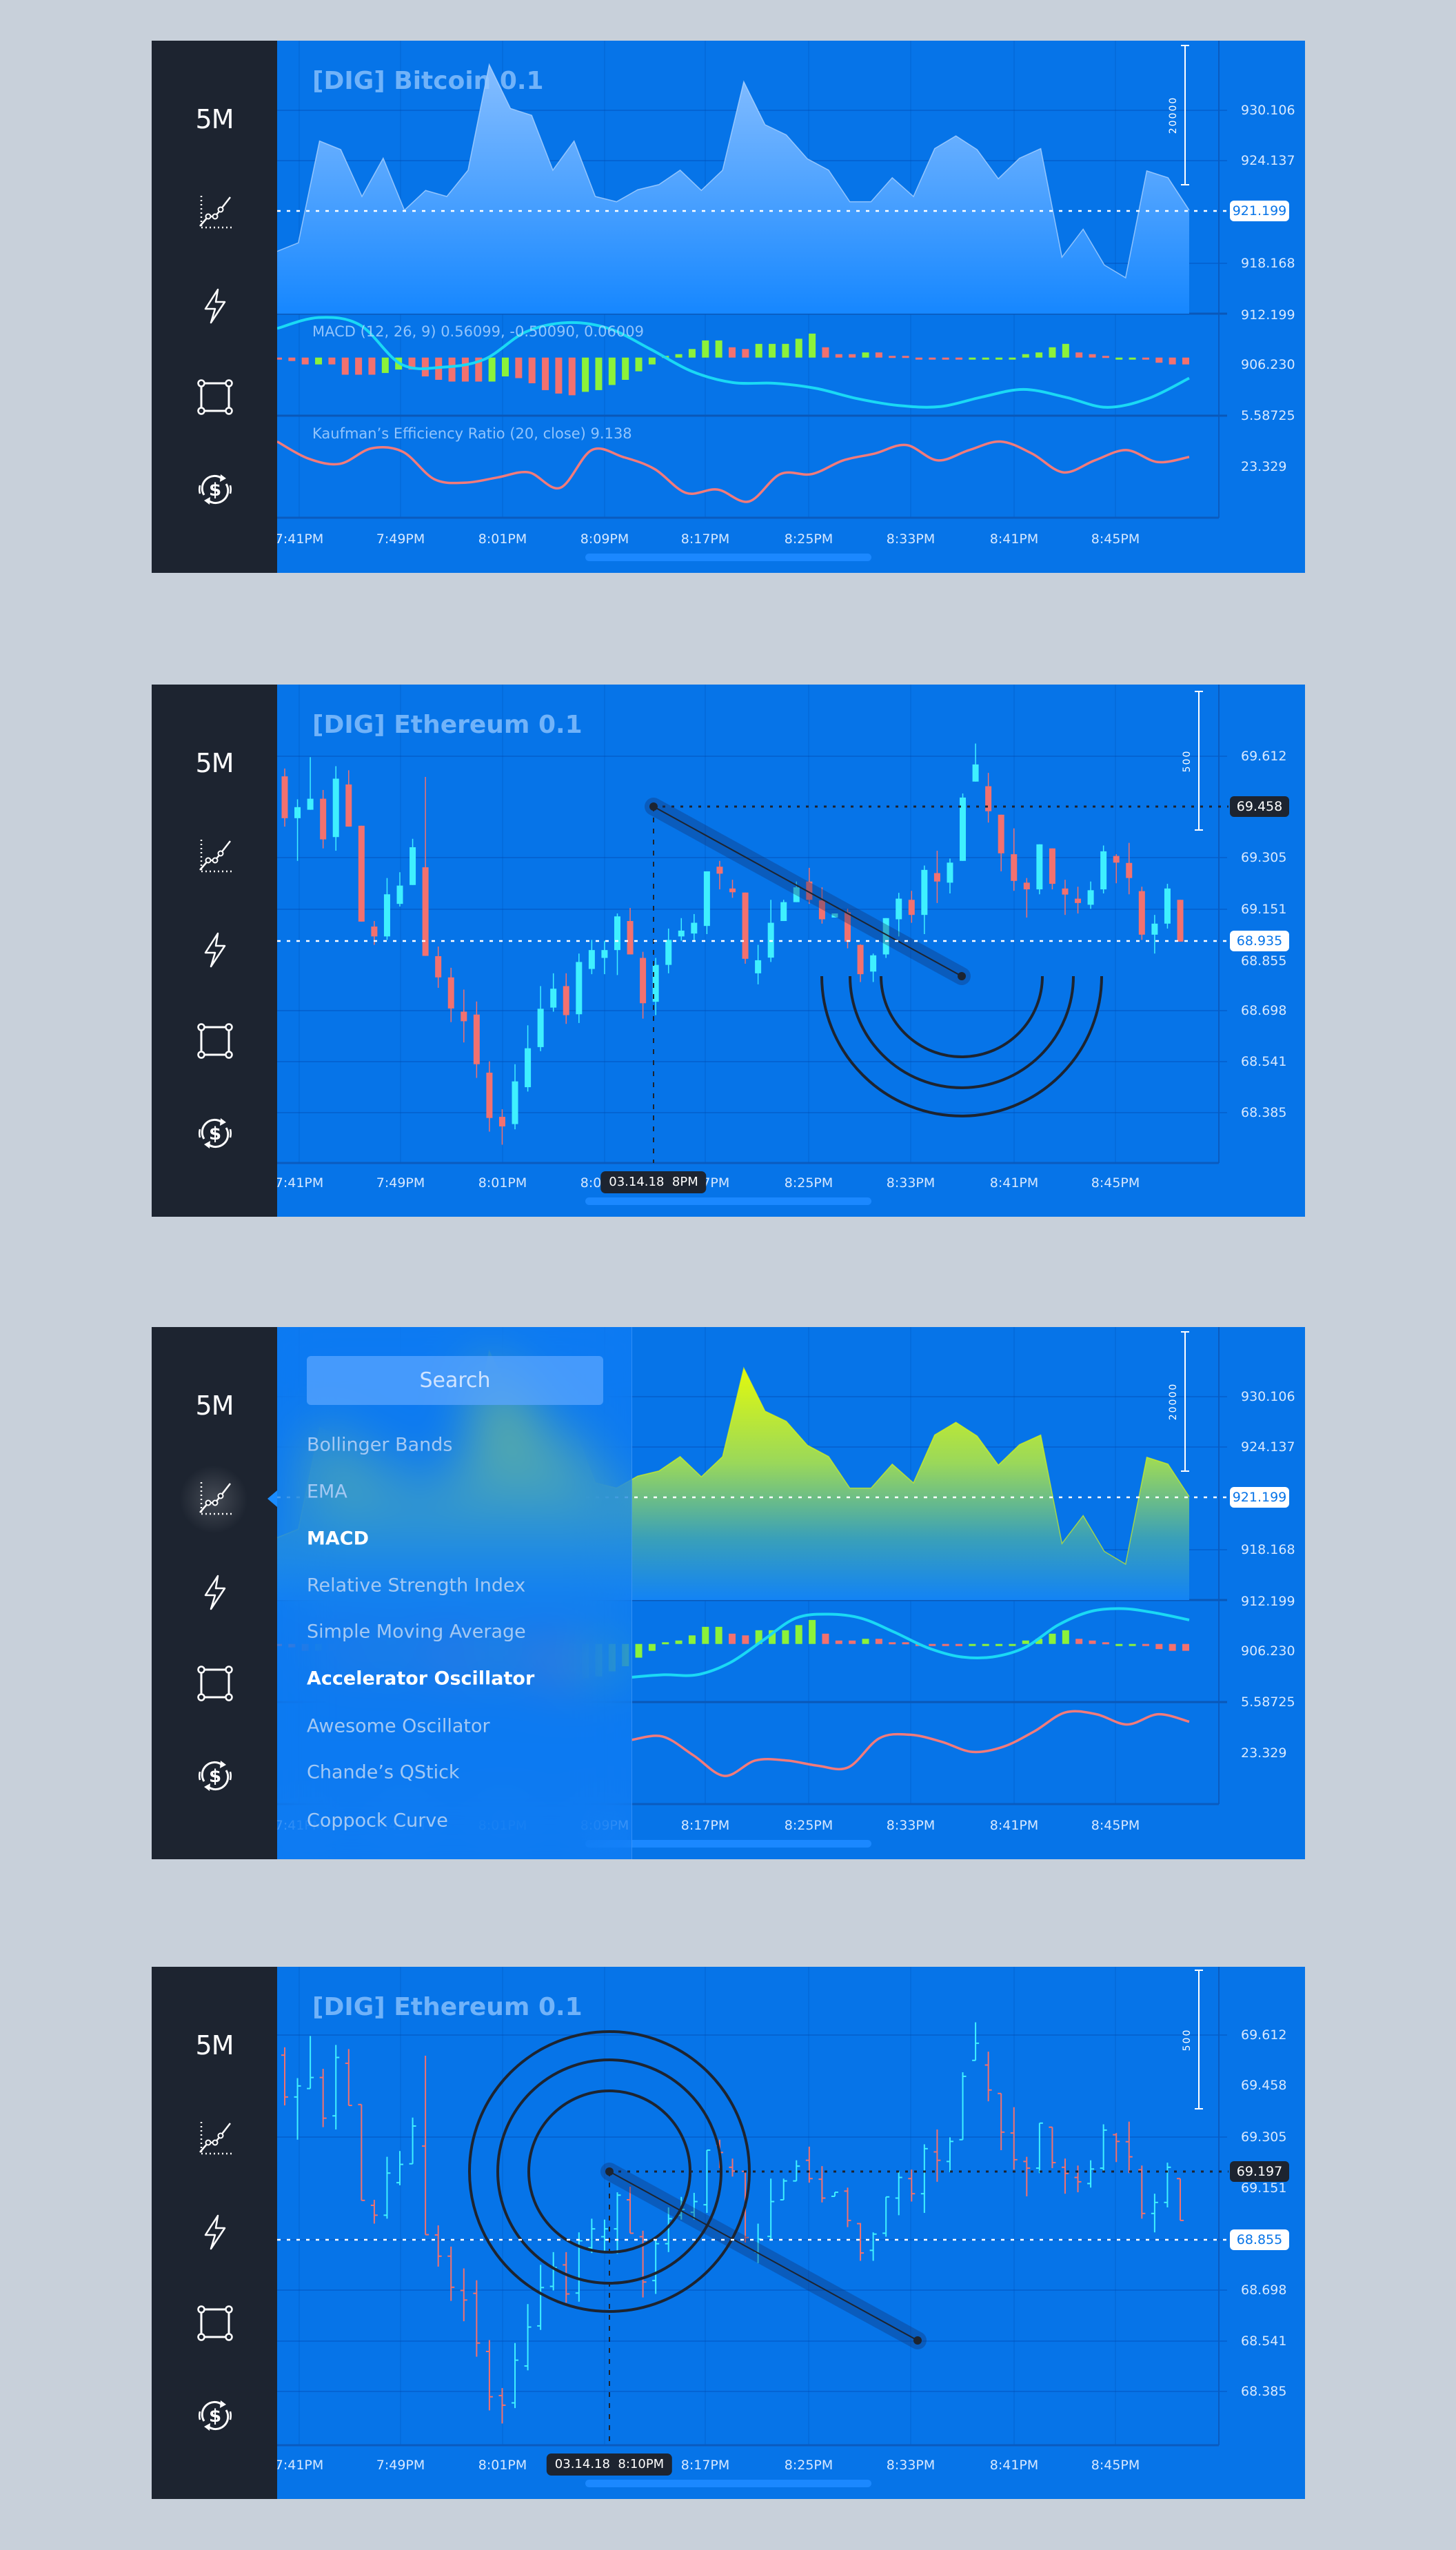  I want to click on indicator-menu-item: Chande’s QStick, so click(383, 1772).